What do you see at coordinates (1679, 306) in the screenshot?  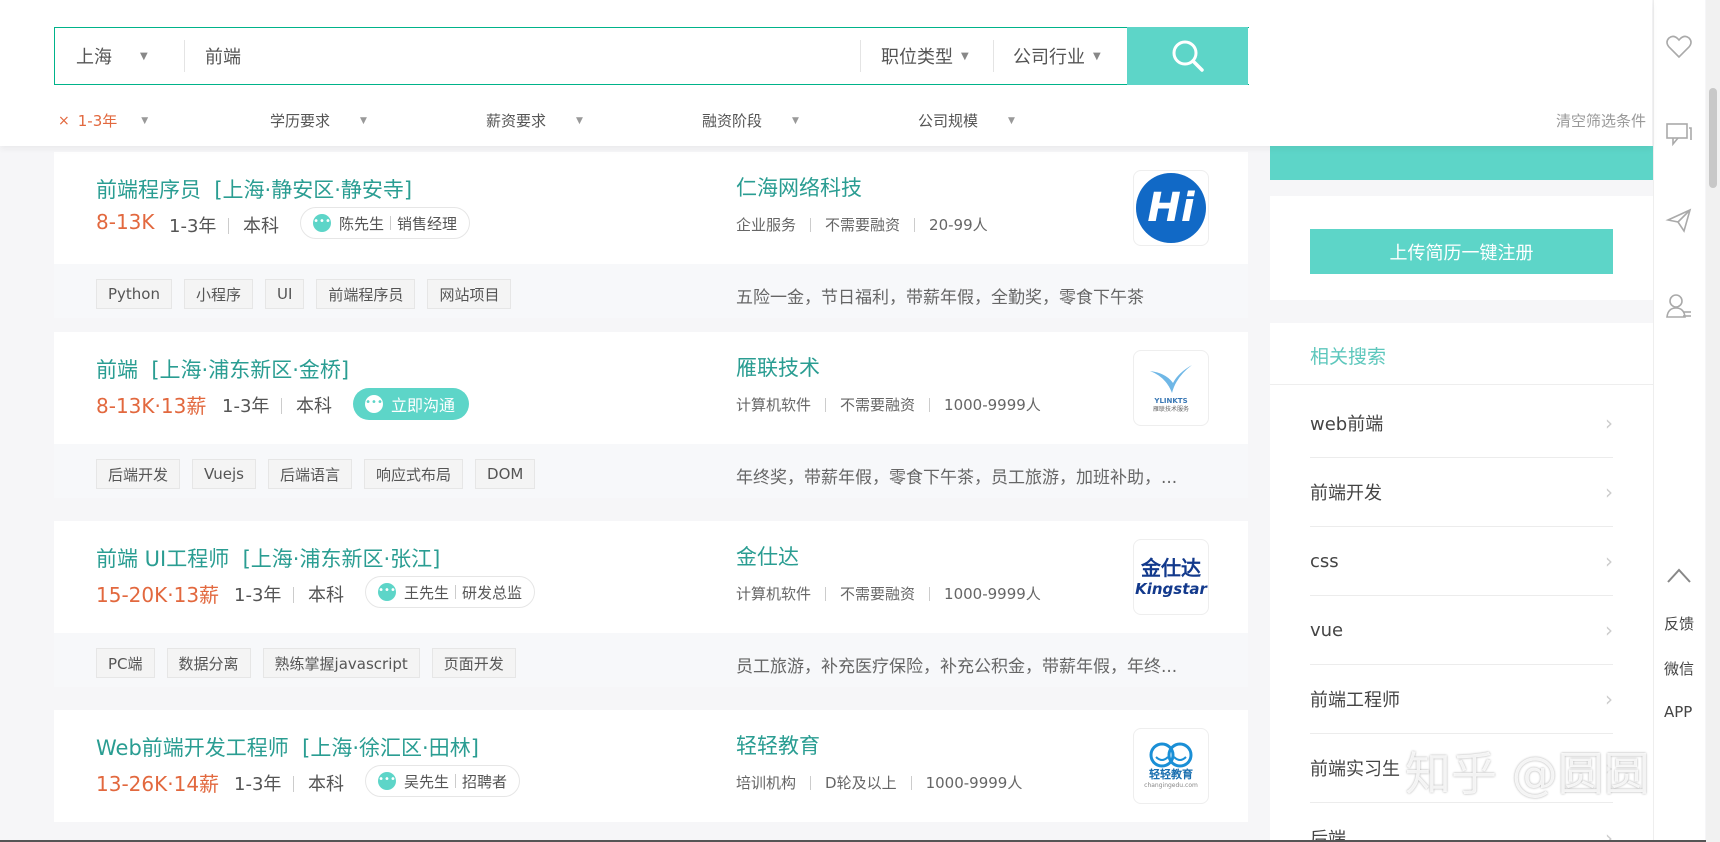 I see `user-icon` at bounding box center [1679, 306].